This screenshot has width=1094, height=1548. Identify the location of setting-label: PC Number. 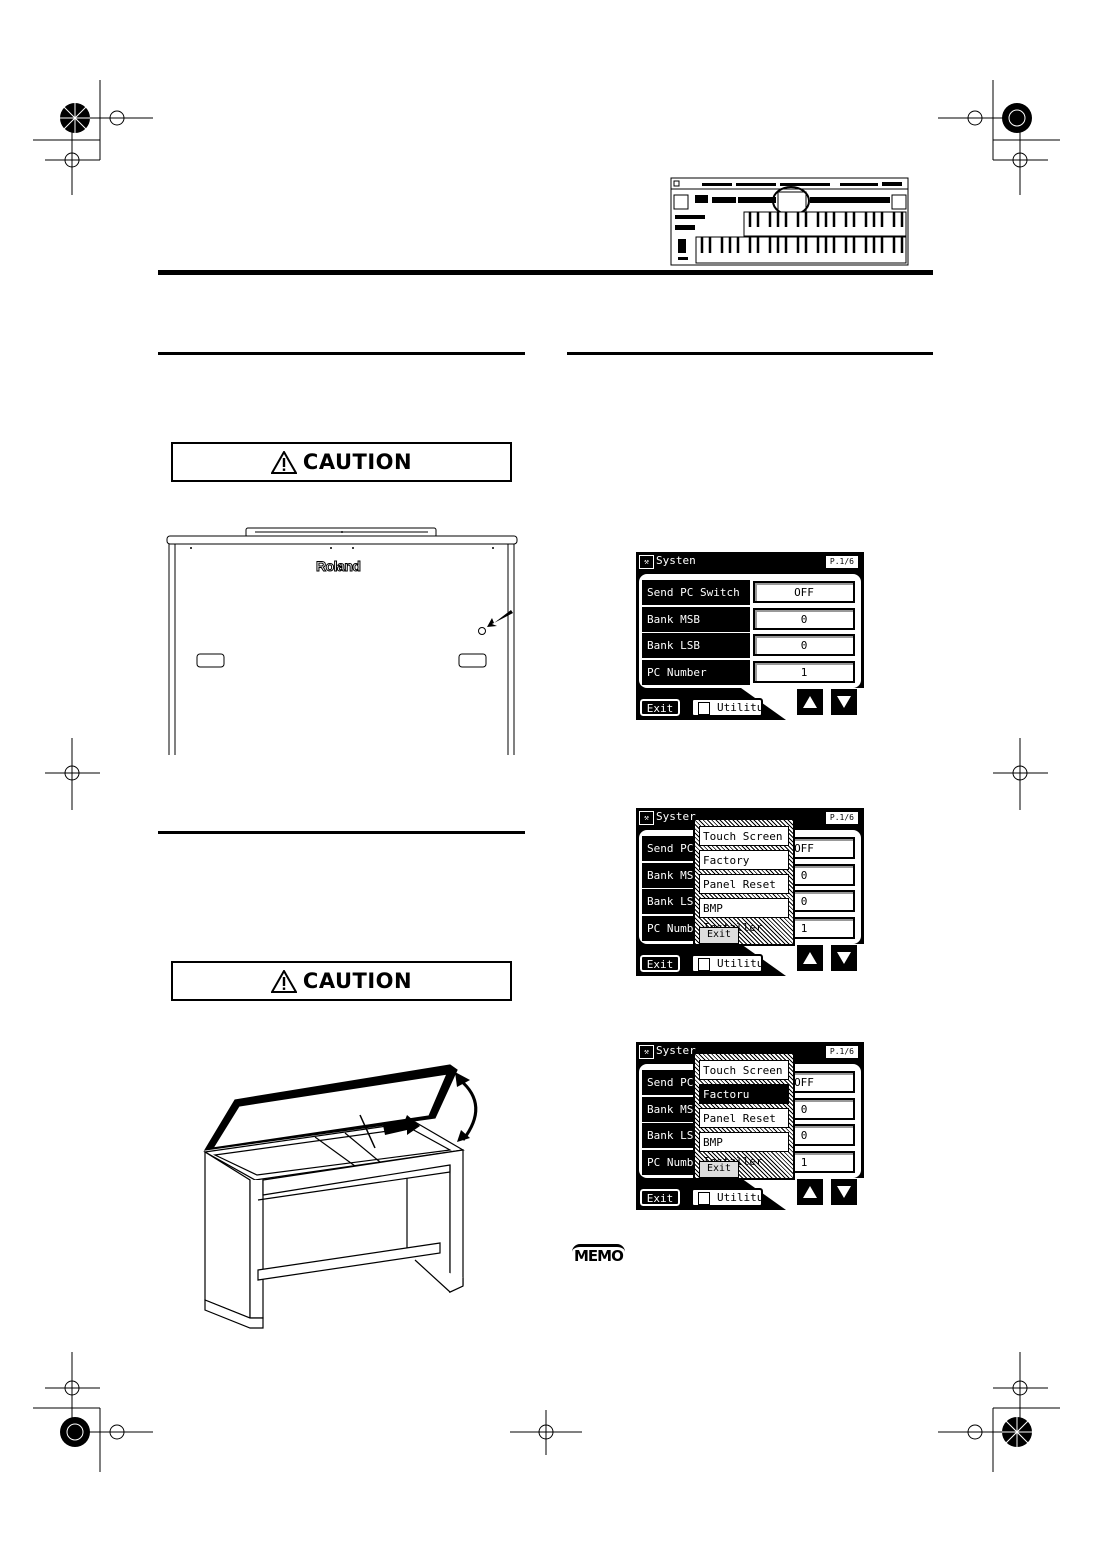
(696, 672).